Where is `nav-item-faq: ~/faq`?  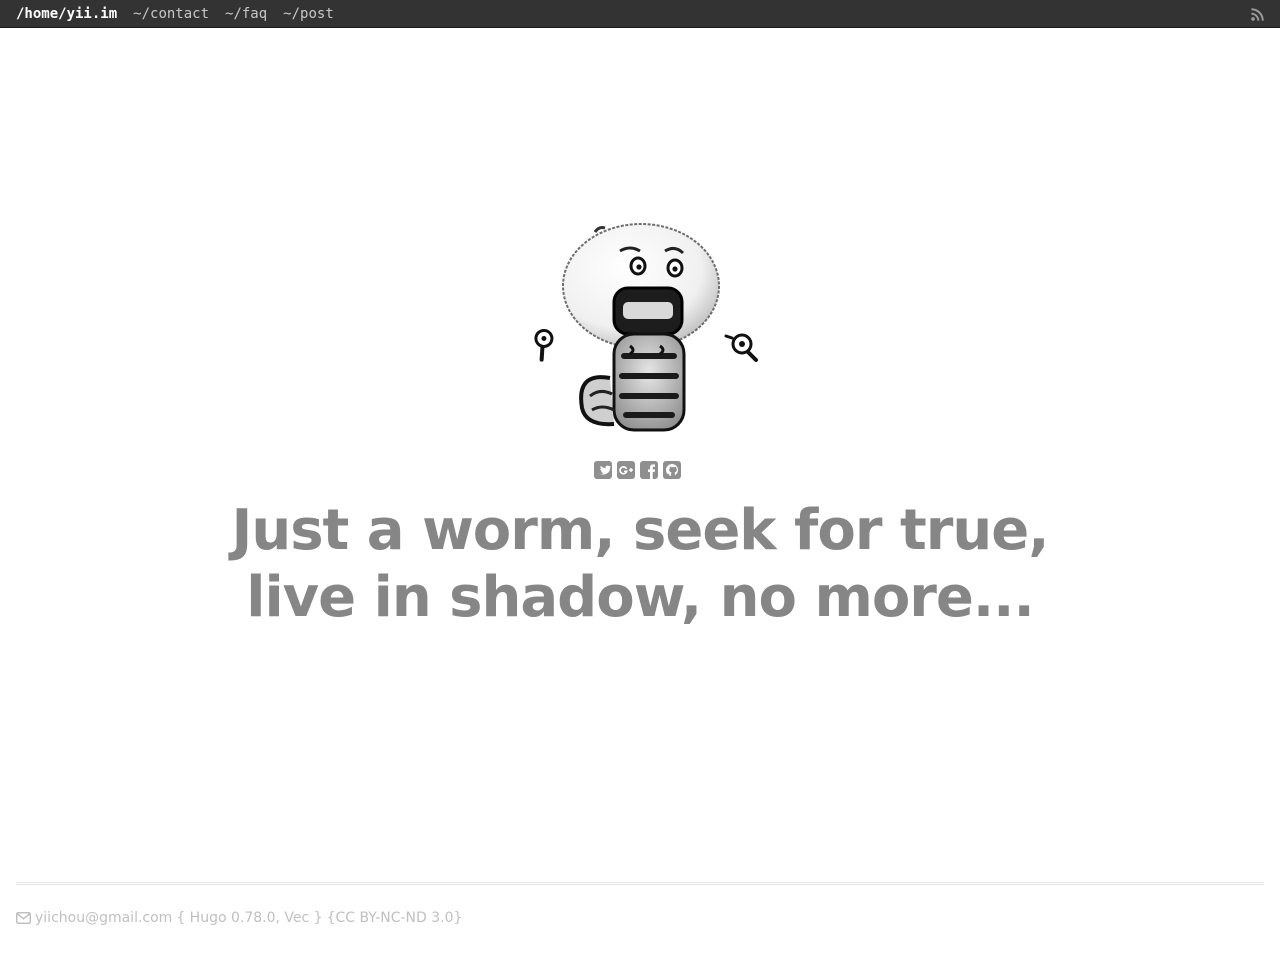
nav-item-faq: ~/faq is located at coordinates (246, 14).